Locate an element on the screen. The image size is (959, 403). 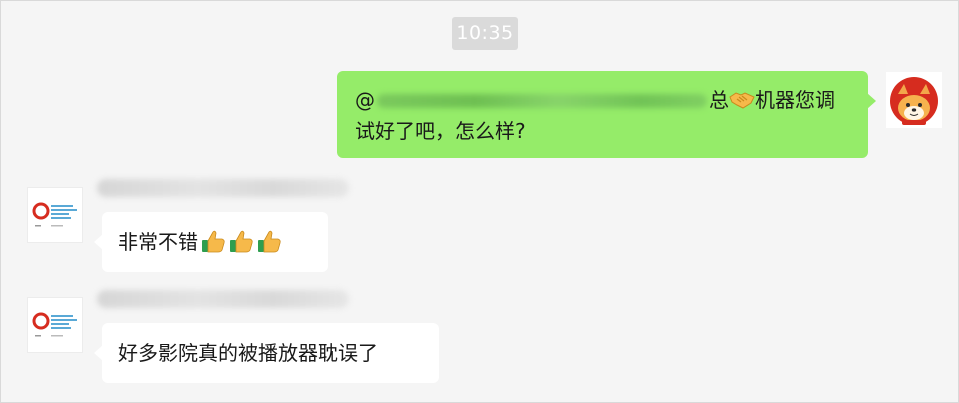
self-avatar is located at coordinates (914, 100).